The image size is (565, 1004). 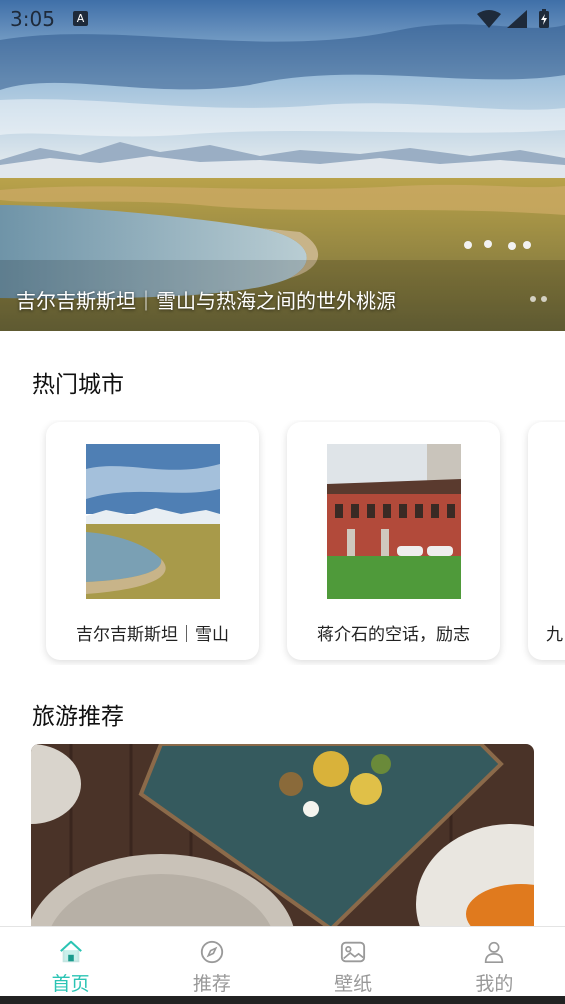 I want to click on status-icons, so click(x=513, y=18).